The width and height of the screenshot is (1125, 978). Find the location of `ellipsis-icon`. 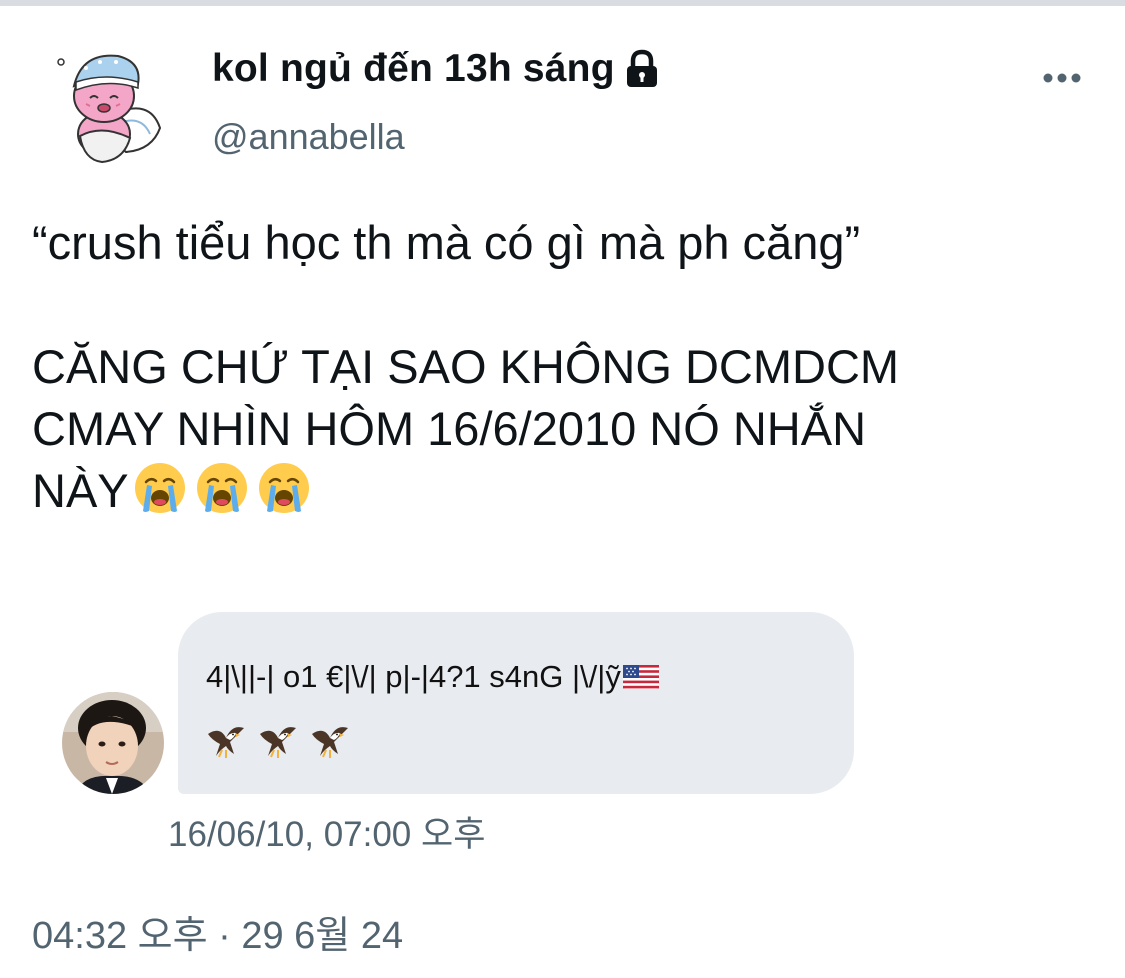

ellipsis-icon is located at coordinates (1062, 78).